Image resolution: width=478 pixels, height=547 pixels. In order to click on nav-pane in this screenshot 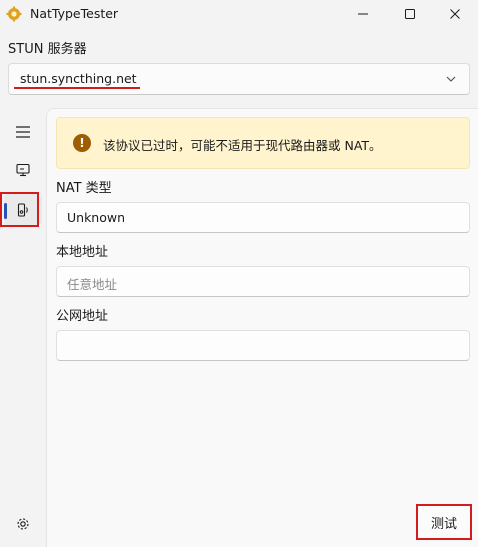, I will do `click(23, 327)`.